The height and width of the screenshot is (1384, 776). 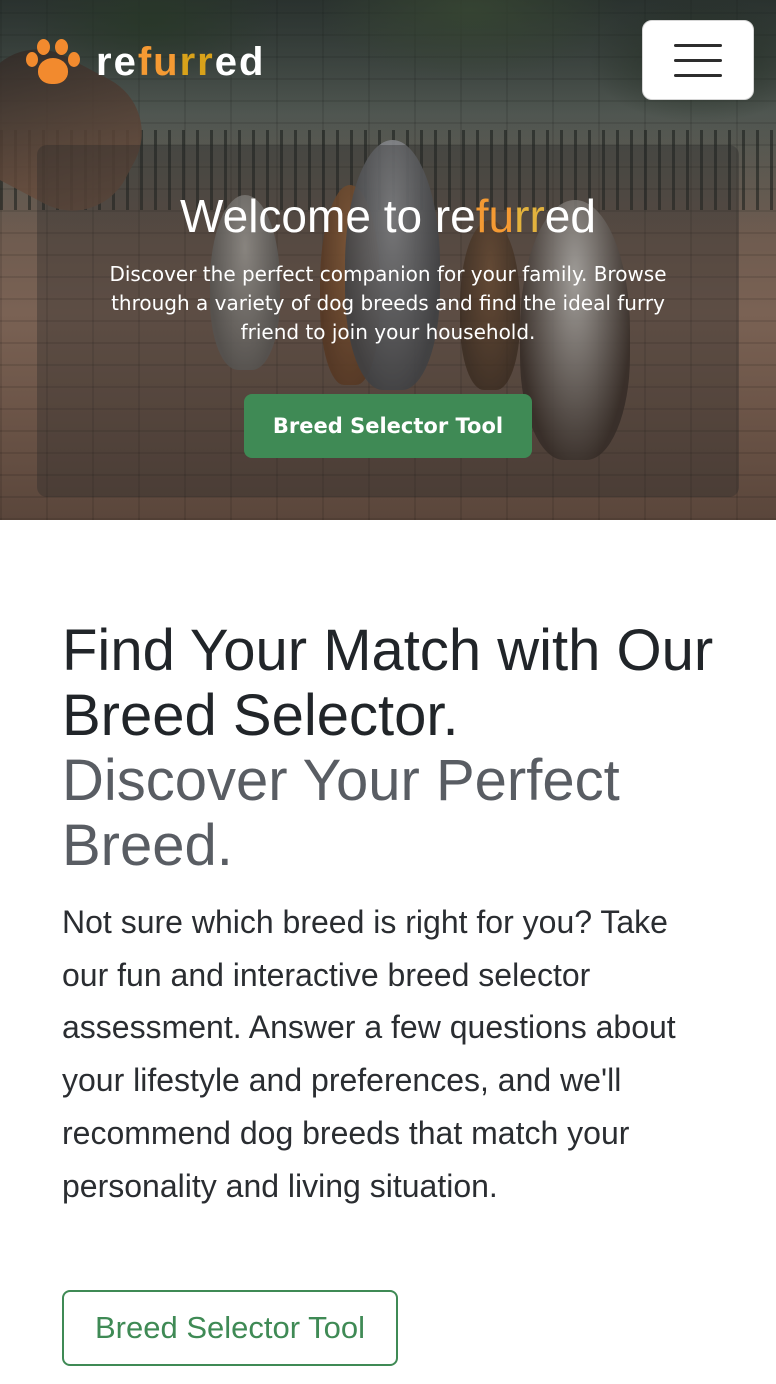 I want to click on section-subheading: Discover Your Perfect Breed., so click(x=341, y=813).